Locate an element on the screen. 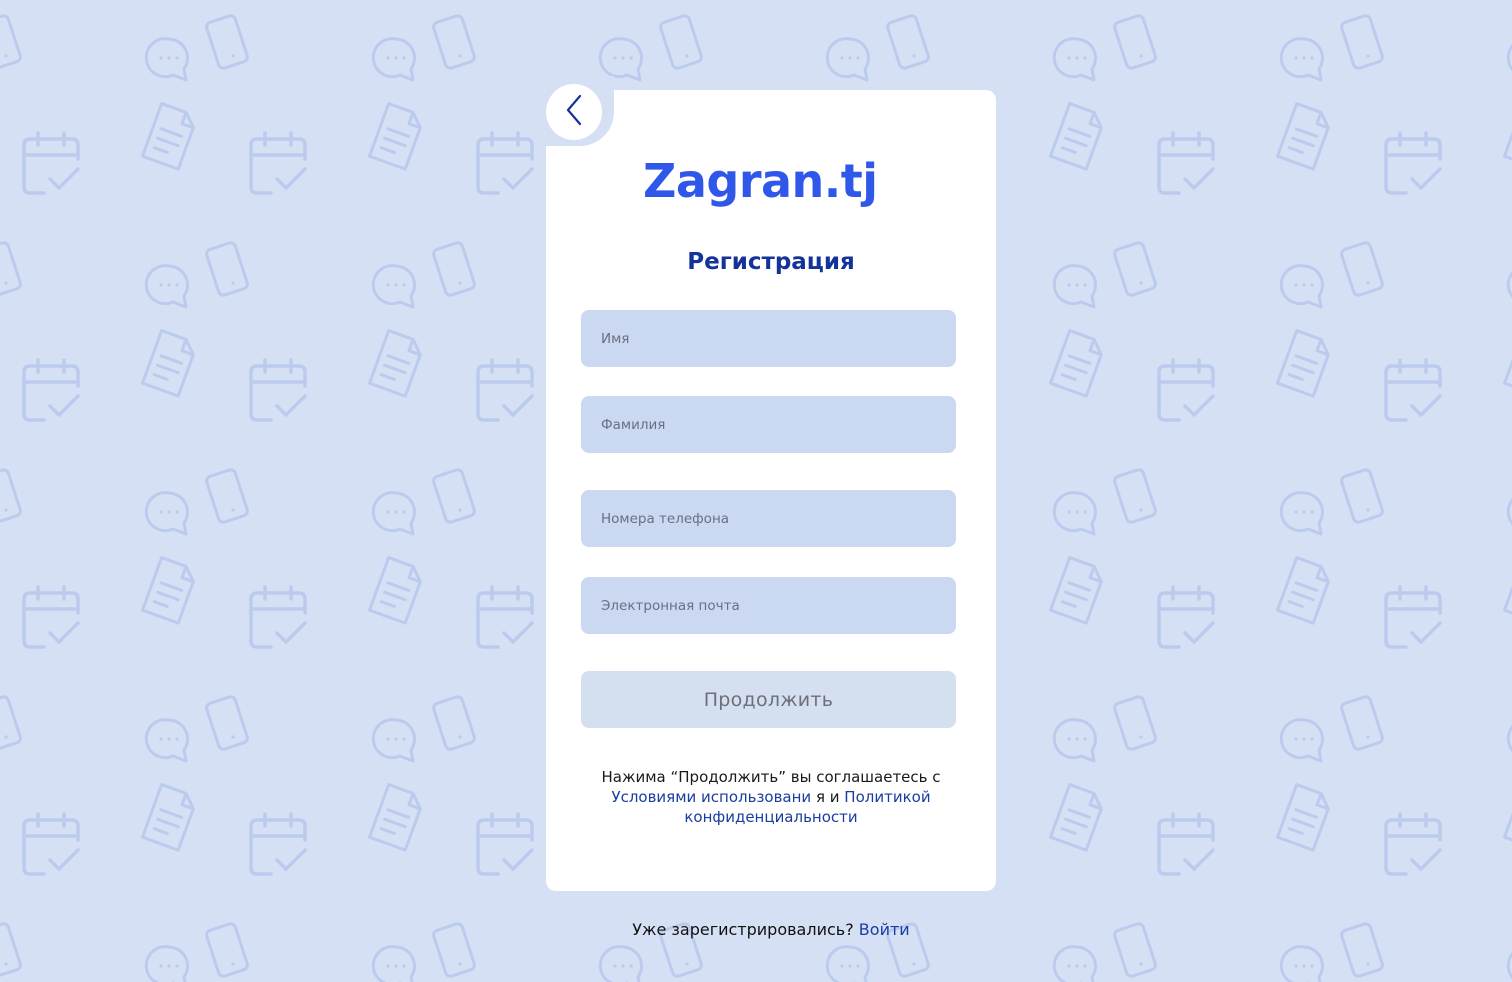 The image size is (1512, 982). signin-prompt: Уже зарегистрировались? Войти is located at coordinates (771, 930).